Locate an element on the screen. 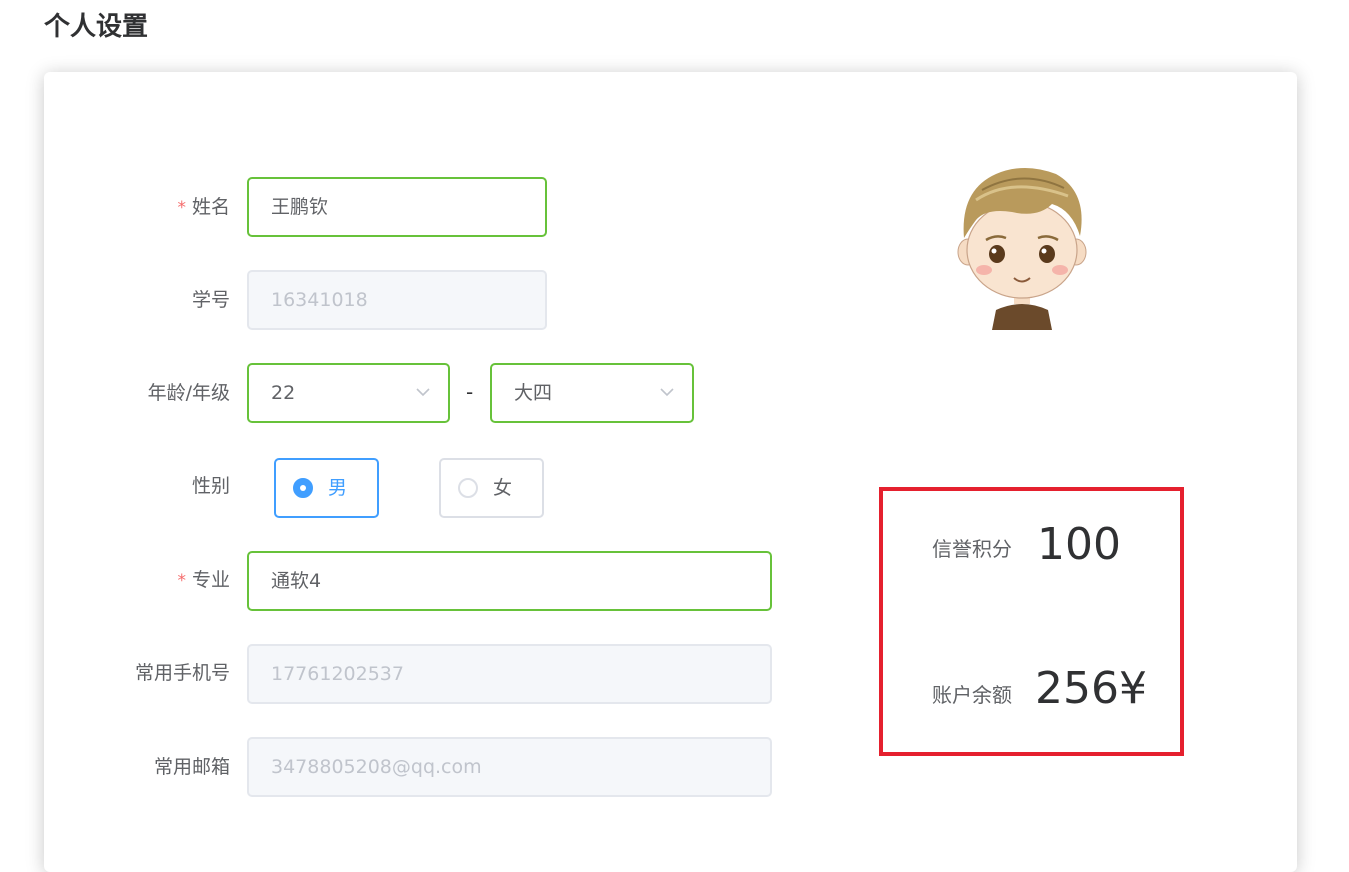  major-label-text: 专业 is located at coordinates (210, 580).